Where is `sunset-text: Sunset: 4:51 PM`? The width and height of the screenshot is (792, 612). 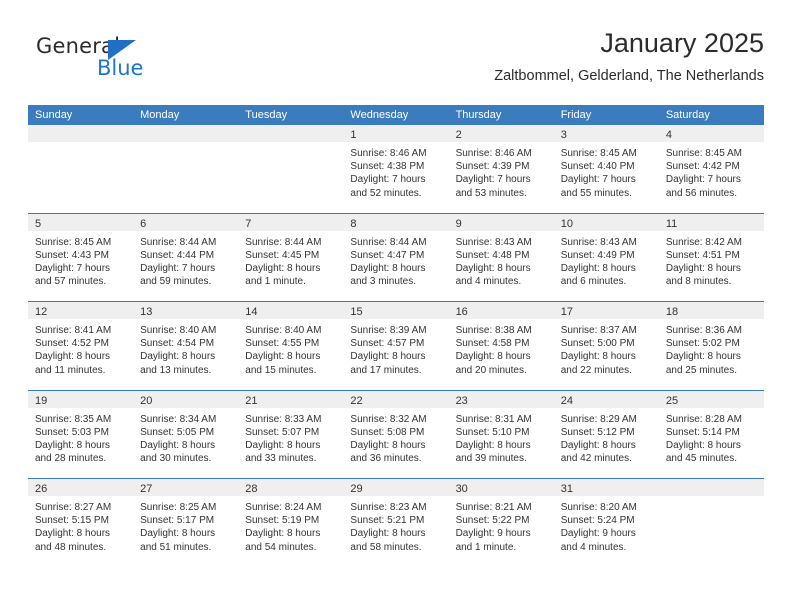 sunset-text: Sunset: 4:51 PM is located at coordinates (702, 255).